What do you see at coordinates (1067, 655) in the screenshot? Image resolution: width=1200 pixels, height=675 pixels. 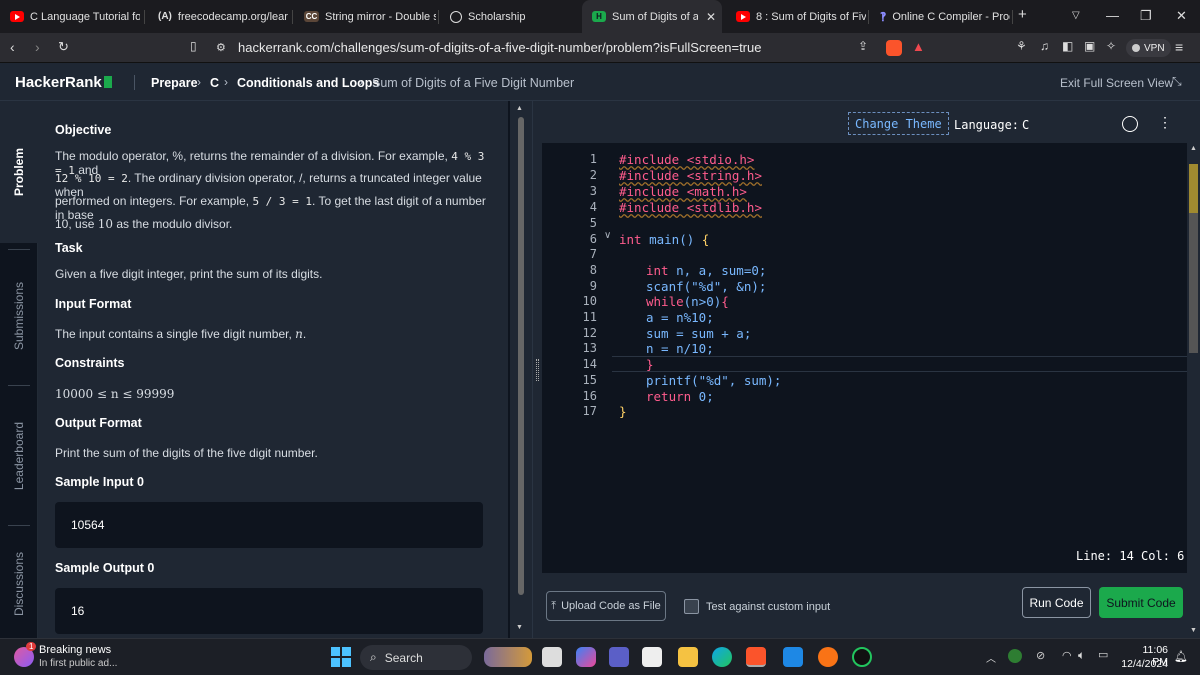 I see `wifi-icon: ◠` at bounding box center [1067, 655].